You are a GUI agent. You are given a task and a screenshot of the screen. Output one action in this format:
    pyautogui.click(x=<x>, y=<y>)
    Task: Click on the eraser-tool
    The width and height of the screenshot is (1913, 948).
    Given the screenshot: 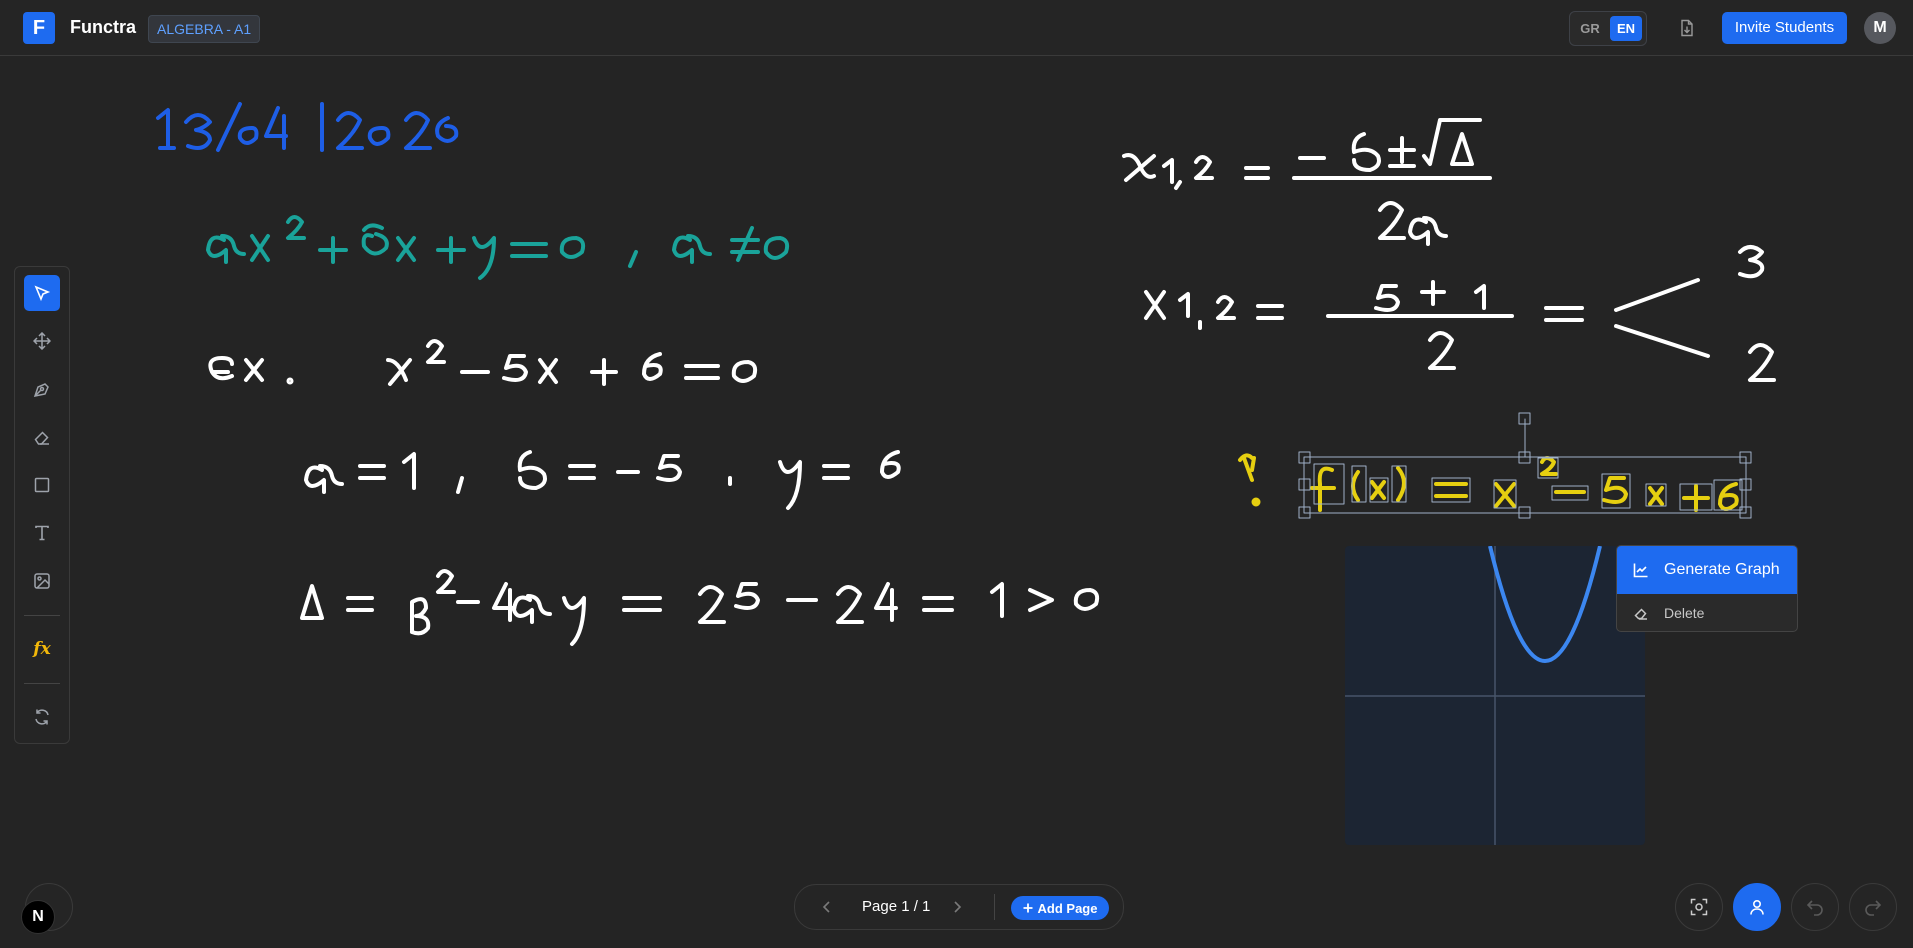 What is the action you would take?
    pyautogui.click(x=42, y=437)
    